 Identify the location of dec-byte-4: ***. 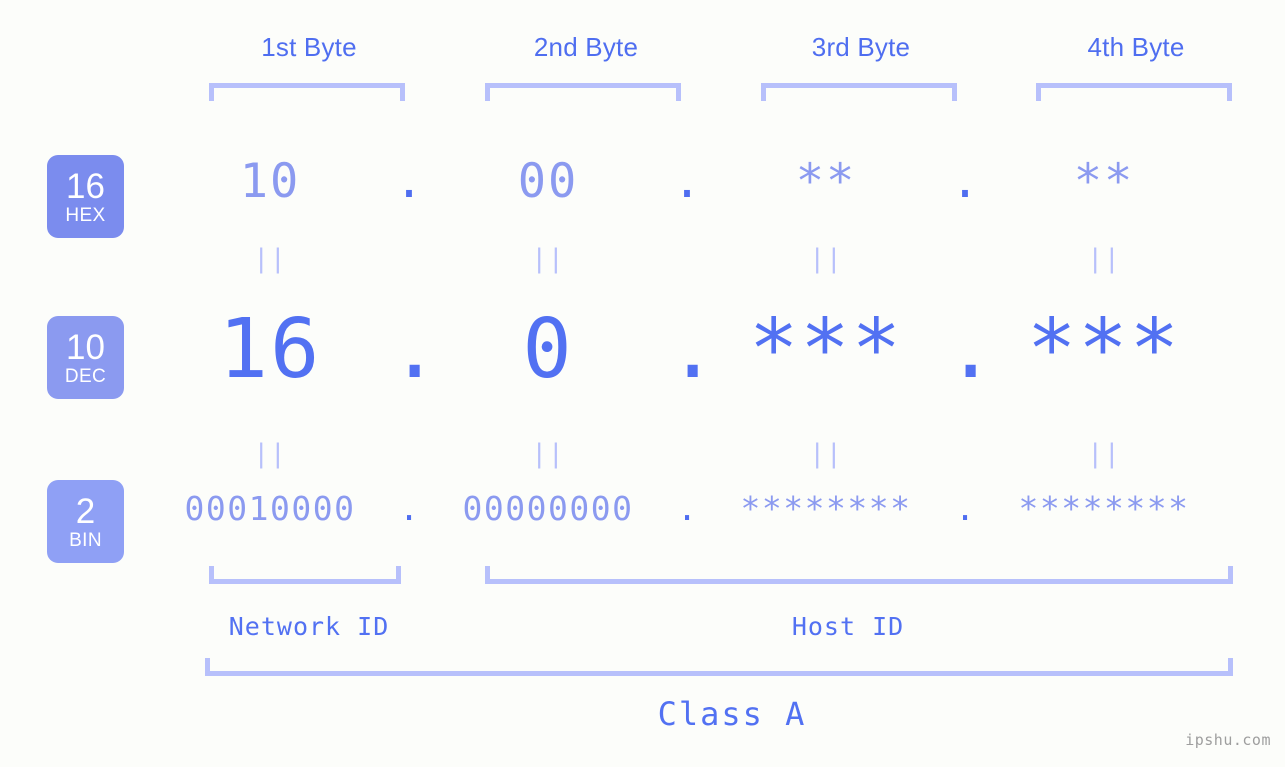
(1104, 349).